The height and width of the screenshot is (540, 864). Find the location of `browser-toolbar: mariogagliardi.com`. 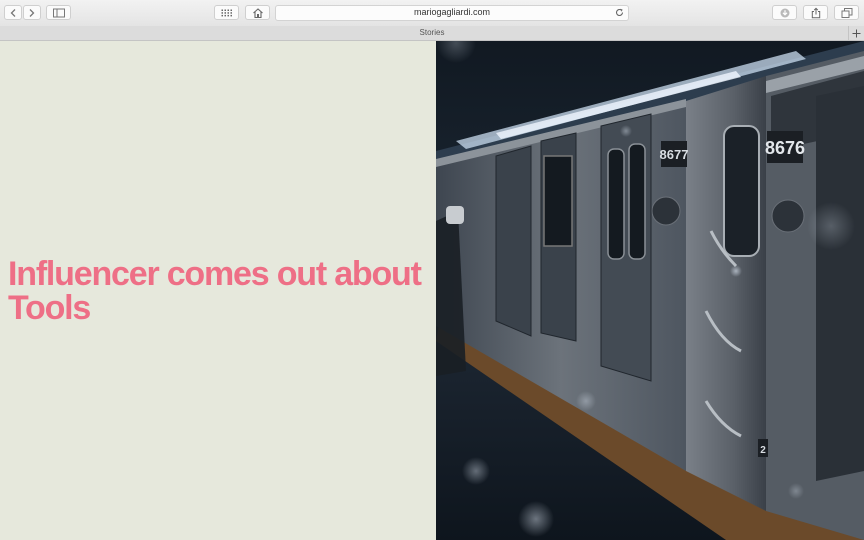

browser-toolbar: mariogagliardi.com is located at coordinates (432, 13).